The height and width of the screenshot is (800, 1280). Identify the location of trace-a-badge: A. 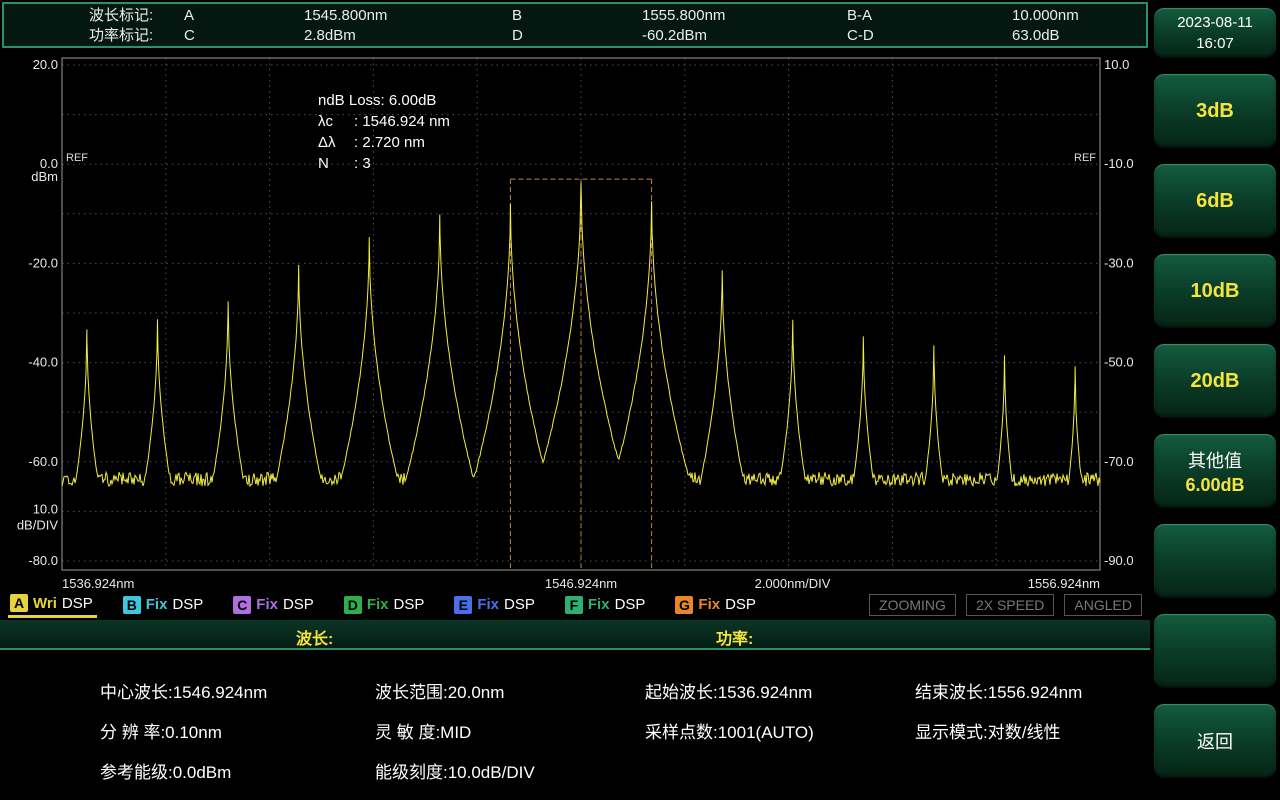
(19, 603).